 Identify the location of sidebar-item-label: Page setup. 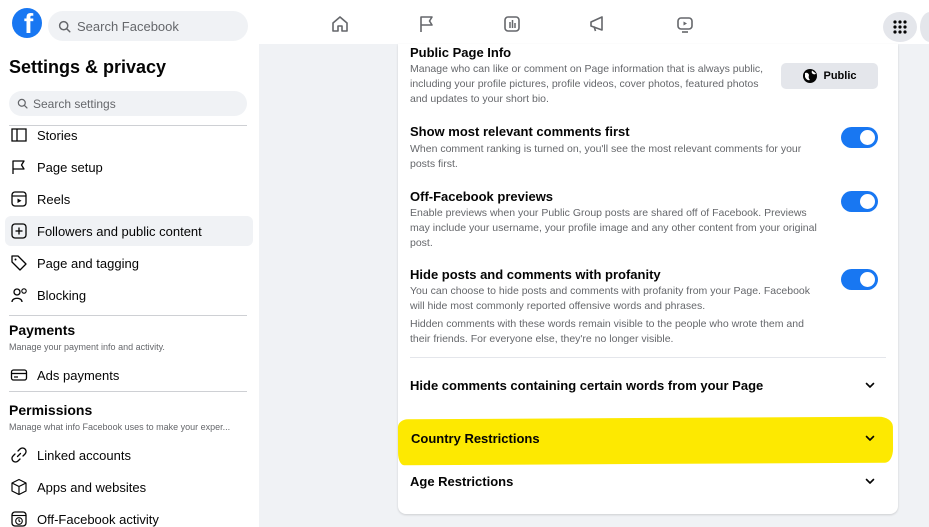
(70, 167).